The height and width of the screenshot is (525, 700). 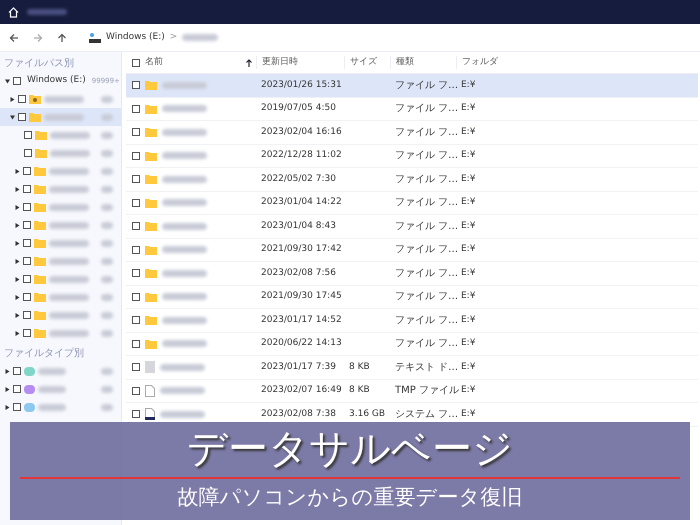 What do you see at coordinates (412, 368) in the screenshot?
I see `file-row: 2023/01/17 7:39 8 KB テキスト ド… E:¥` at bounding box center [412, 368].